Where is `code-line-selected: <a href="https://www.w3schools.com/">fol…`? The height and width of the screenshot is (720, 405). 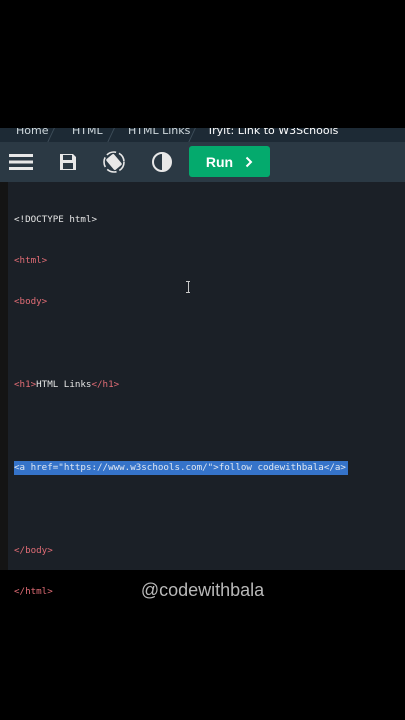
code-line-selected: <a href="https://www.w3schools.com/">fol… is located at coordinates (209, 467).